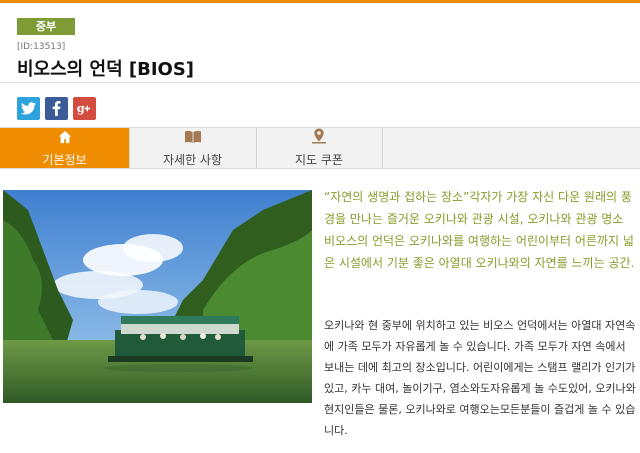 The image size is (640, 453). I want to click on title-divider, so click(320, 82).